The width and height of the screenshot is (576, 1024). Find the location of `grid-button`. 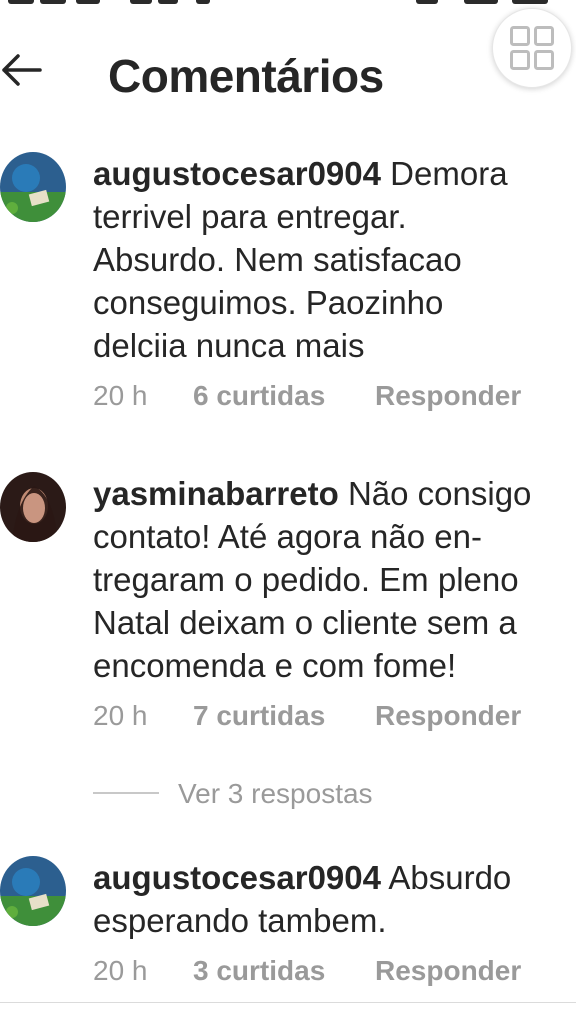

grid-button is located at coordinates (532, 48).